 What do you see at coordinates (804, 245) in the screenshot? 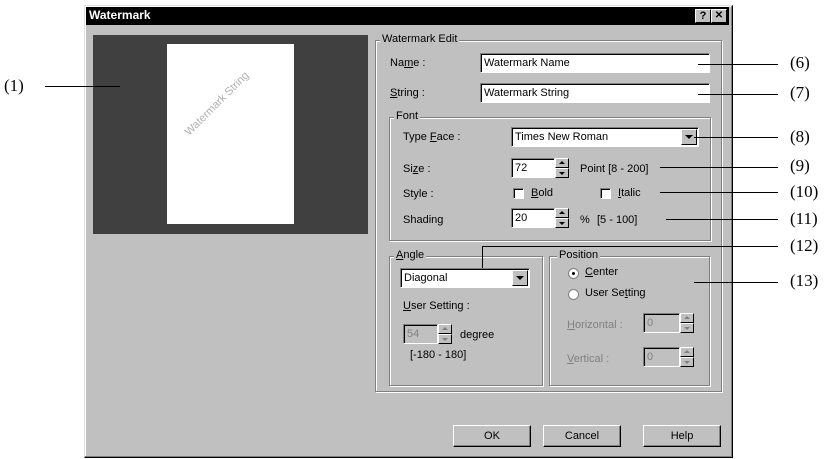
I see `callout-12: (12)` at bounding box center [804, 245].